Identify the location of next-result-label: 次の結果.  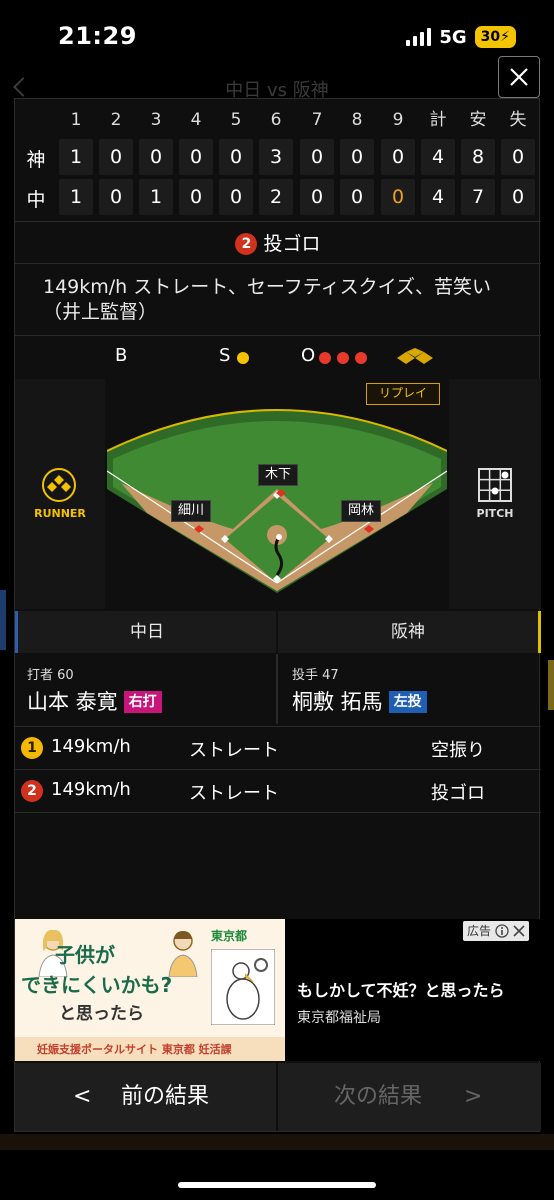
(378, 1096).